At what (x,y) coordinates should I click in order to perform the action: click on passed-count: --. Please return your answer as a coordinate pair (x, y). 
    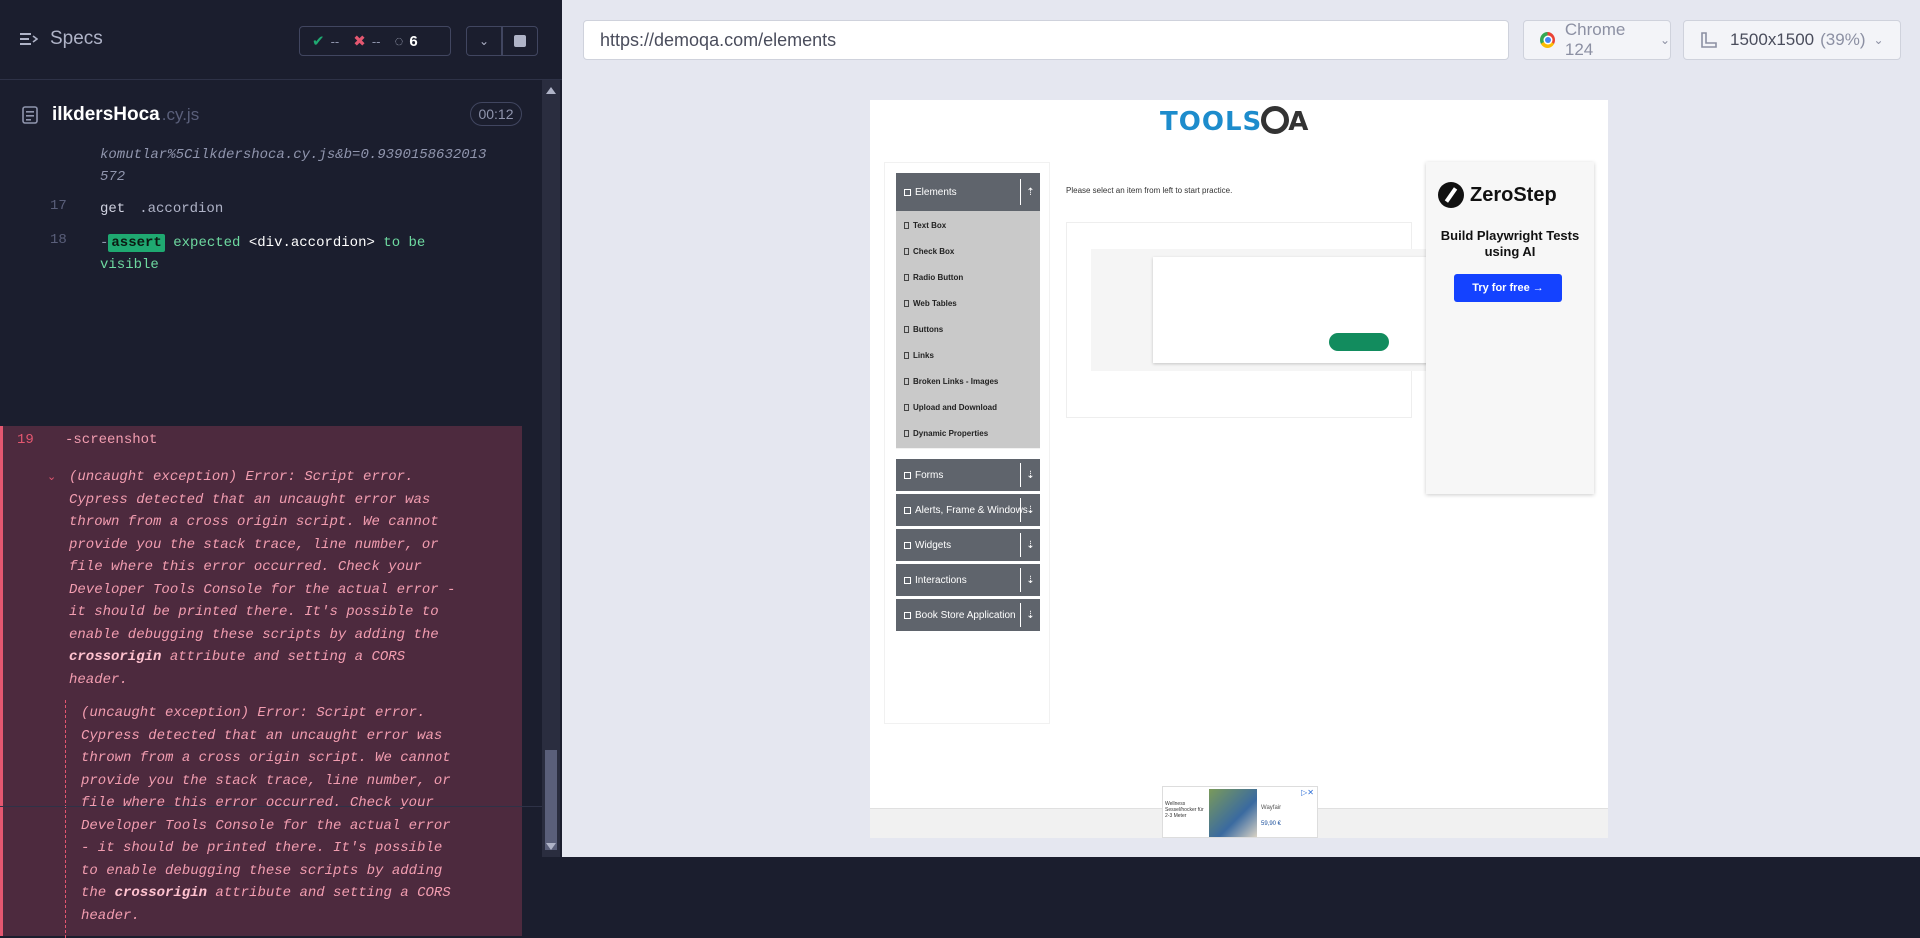
    Looking at the image, I should click on (335, 41).